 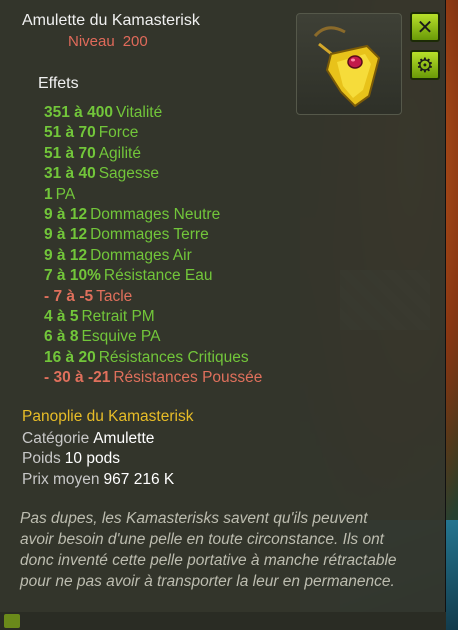 I want to click on effect-row: 9 à 12 Dommages Air, so click(x=153, y=256).